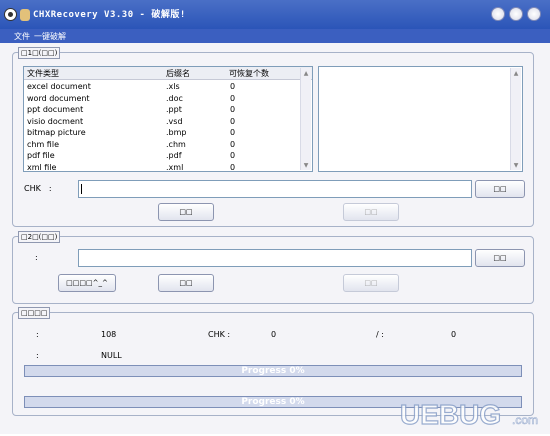 The width and height of the screenshot is (550, 436). I want to click on status-chk-label: CHK :, so click(219, 334).